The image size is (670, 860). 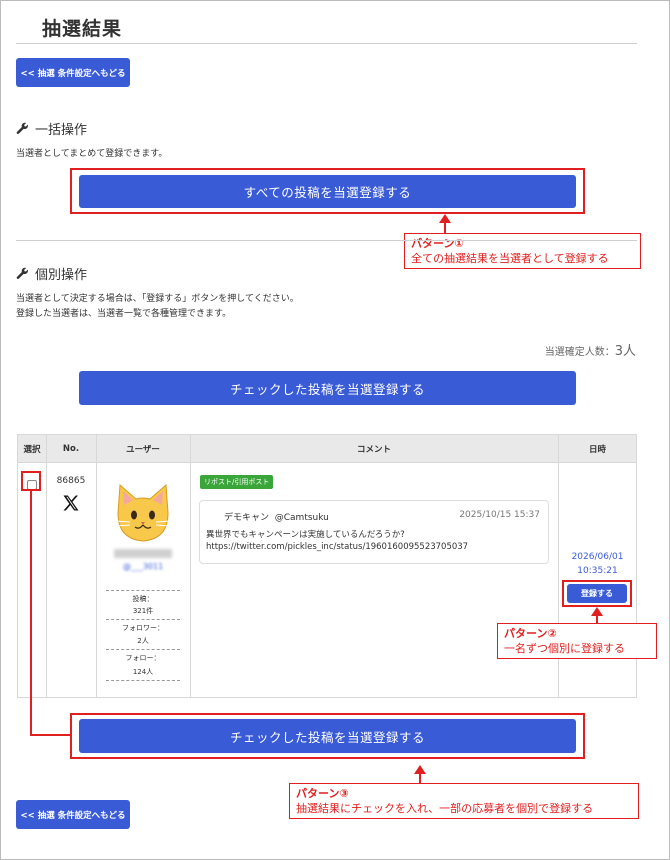 What do you see at coordinates (157, 299) in the screenshot?
I see `individual-description-1: 当選者として決定する場合は、「登録する」ボタンを押してください。` at bounding box center [157, 299].